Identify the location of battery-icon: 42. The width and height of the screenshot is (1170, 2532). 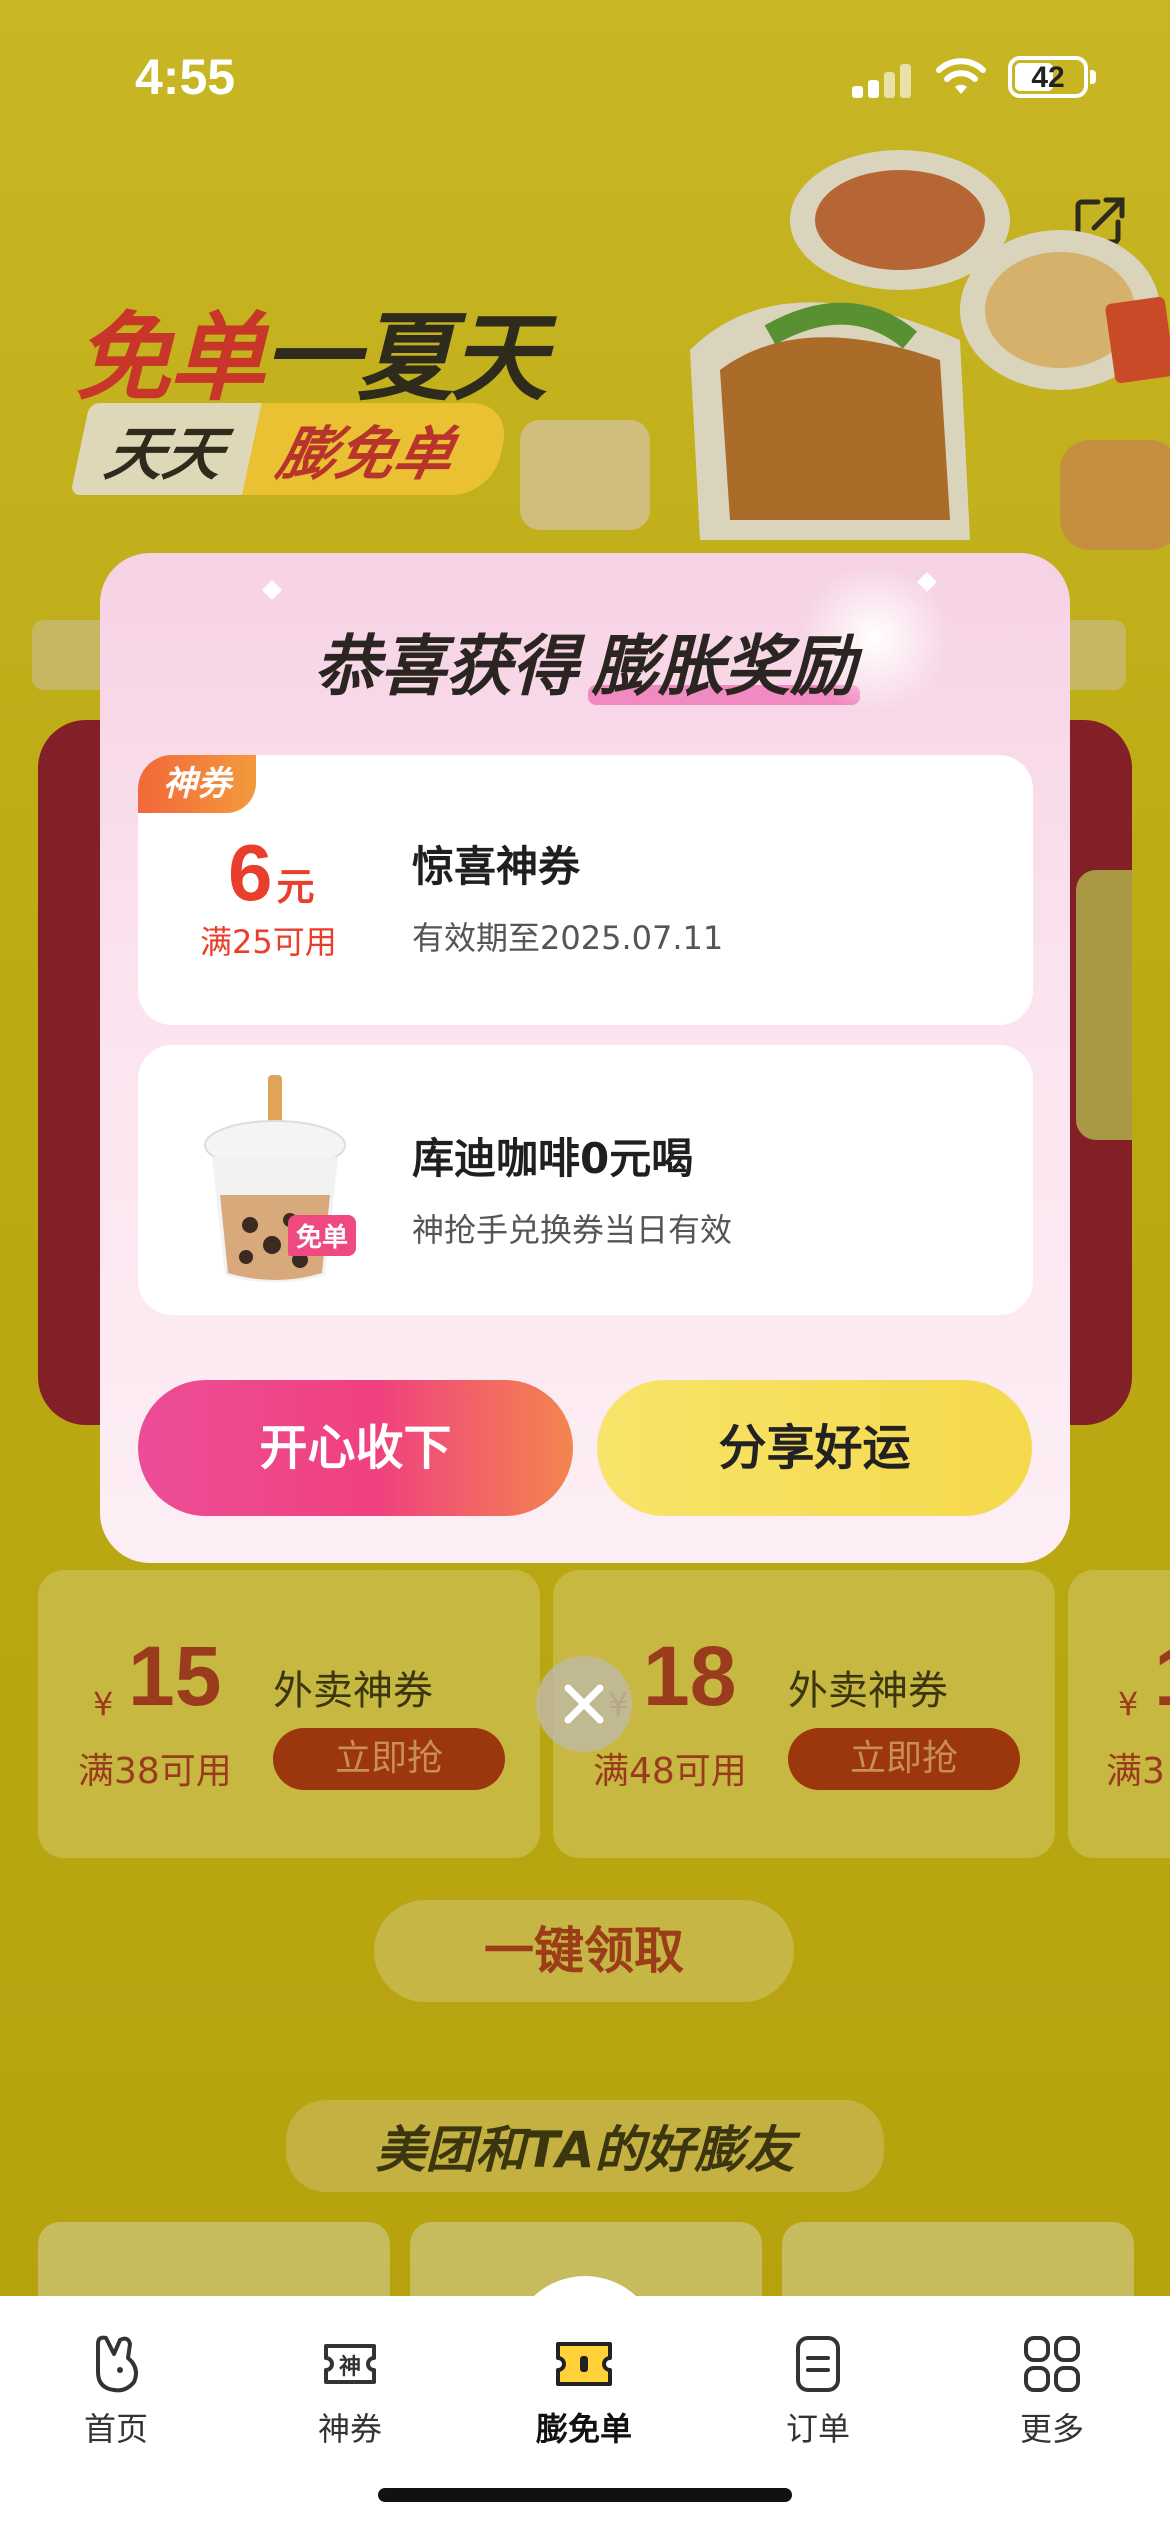
(1052, 77).